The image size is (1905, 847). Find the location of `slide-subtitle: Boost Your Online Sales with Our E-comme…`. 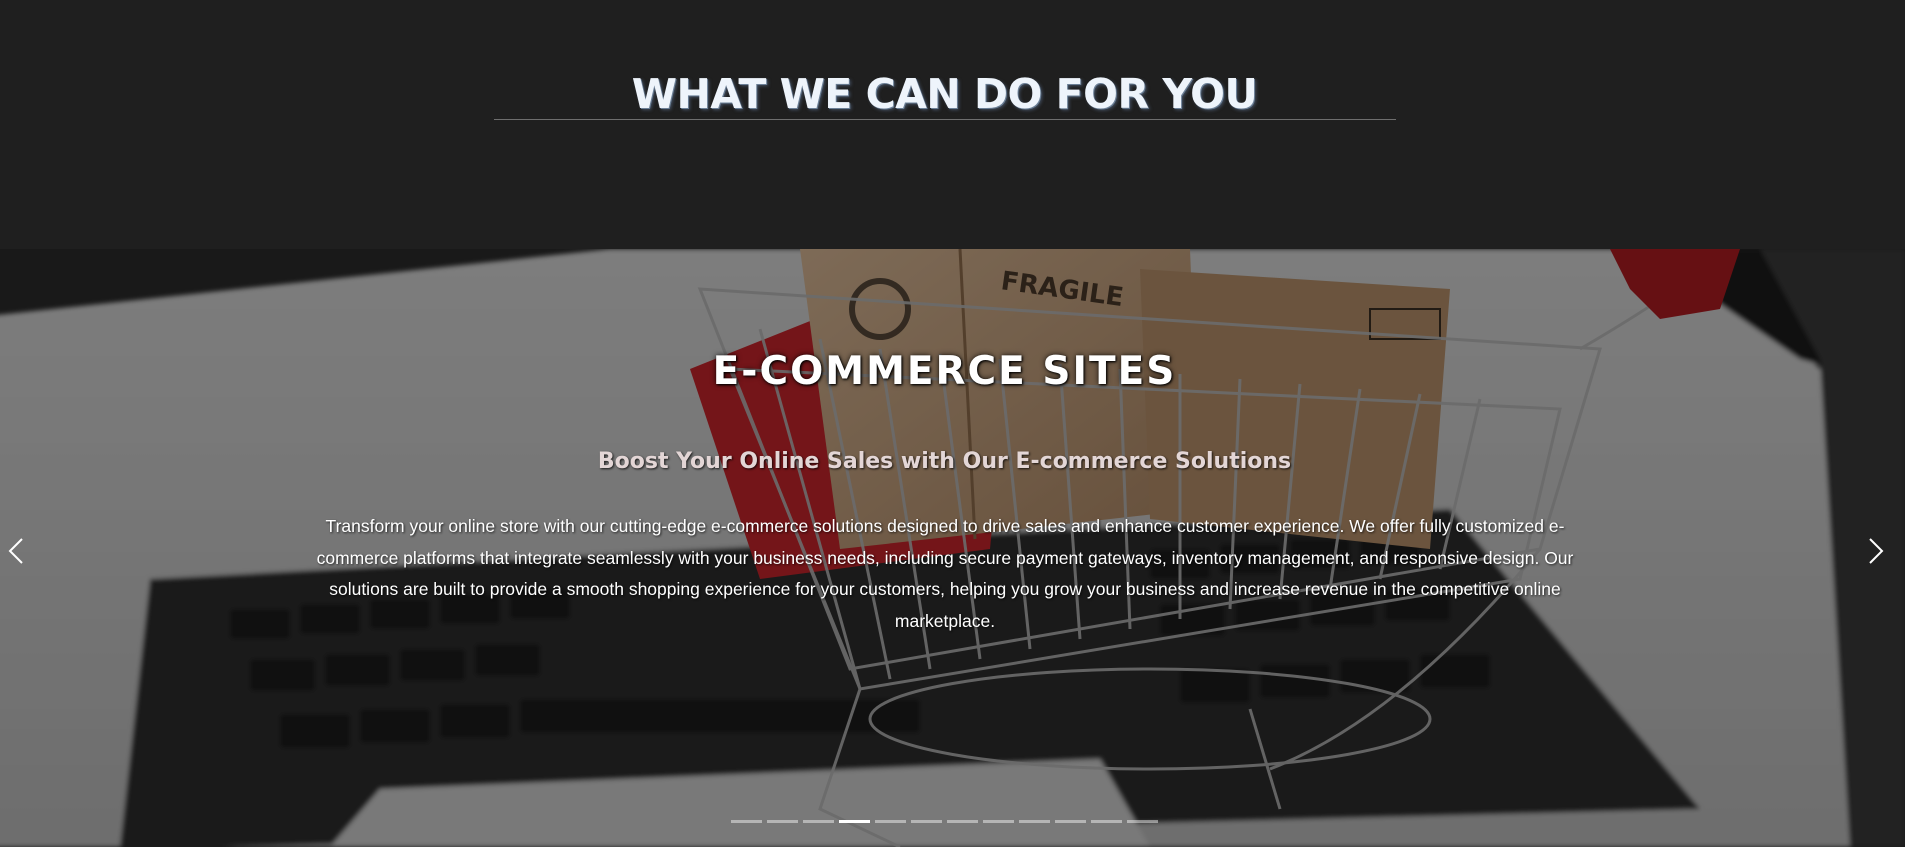

slide-subtitle: Boost Your Online Sales with Our E-comme… is located at coordinates (944, 461).